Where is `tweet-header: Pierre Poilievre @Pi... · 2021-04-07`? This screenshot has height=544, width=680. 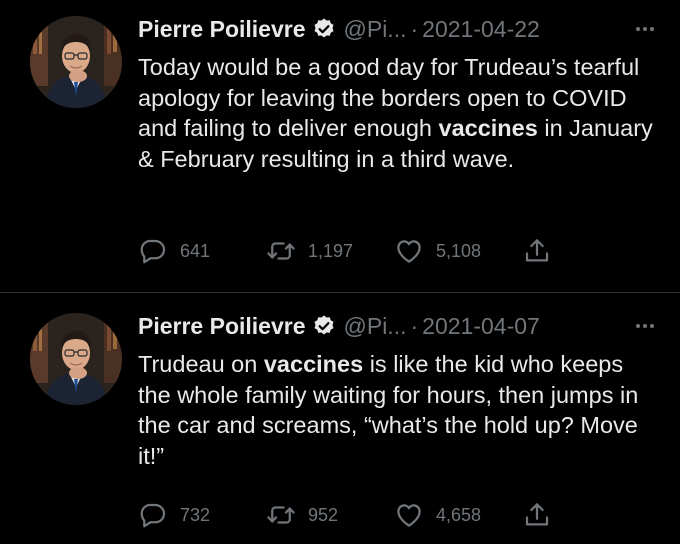
tweet-header: Pierre Poilievre @Pi... · 2021-04-07 is located at coordinates (398, 326).